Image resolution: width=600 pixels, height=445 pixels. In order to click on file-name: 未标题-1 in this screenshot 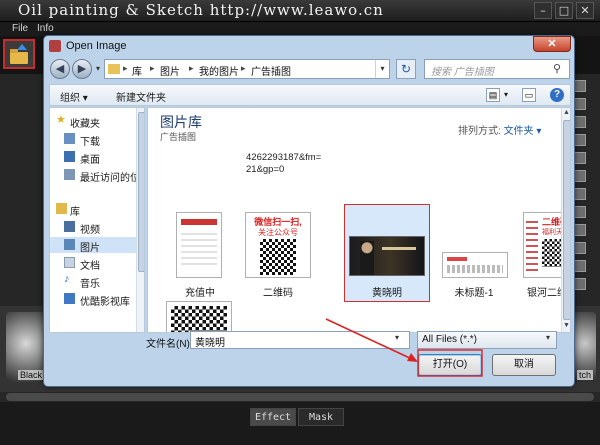, I will do `click(474, 291)`.